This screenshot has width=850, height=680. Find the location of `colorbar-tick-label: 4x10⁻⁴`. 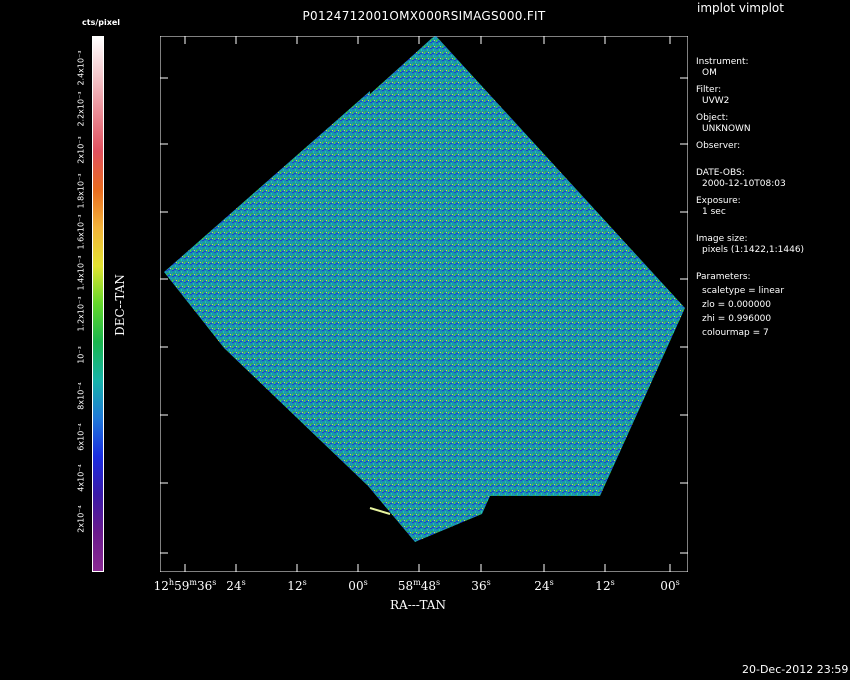

colorbar-tick-label: 4x10⁻⁴ is located at coordinates (81, 478).